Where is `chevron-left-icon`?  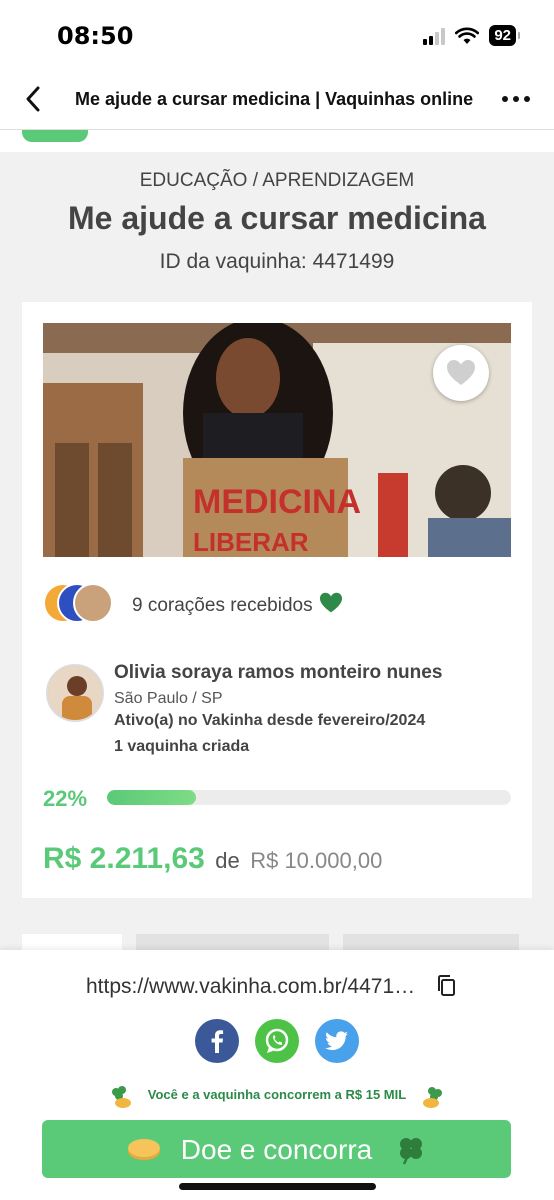 chevron-left-icon is located at coordinates (33, 99).